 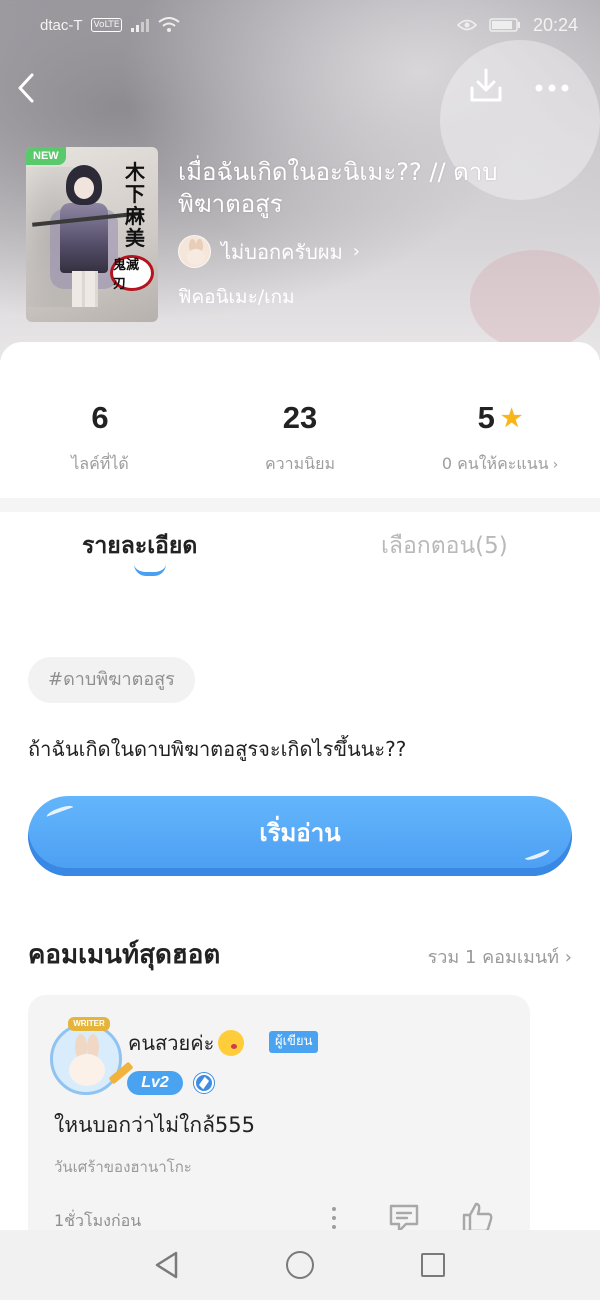 I want to click on like-icon, so click(x=477, y=1217).